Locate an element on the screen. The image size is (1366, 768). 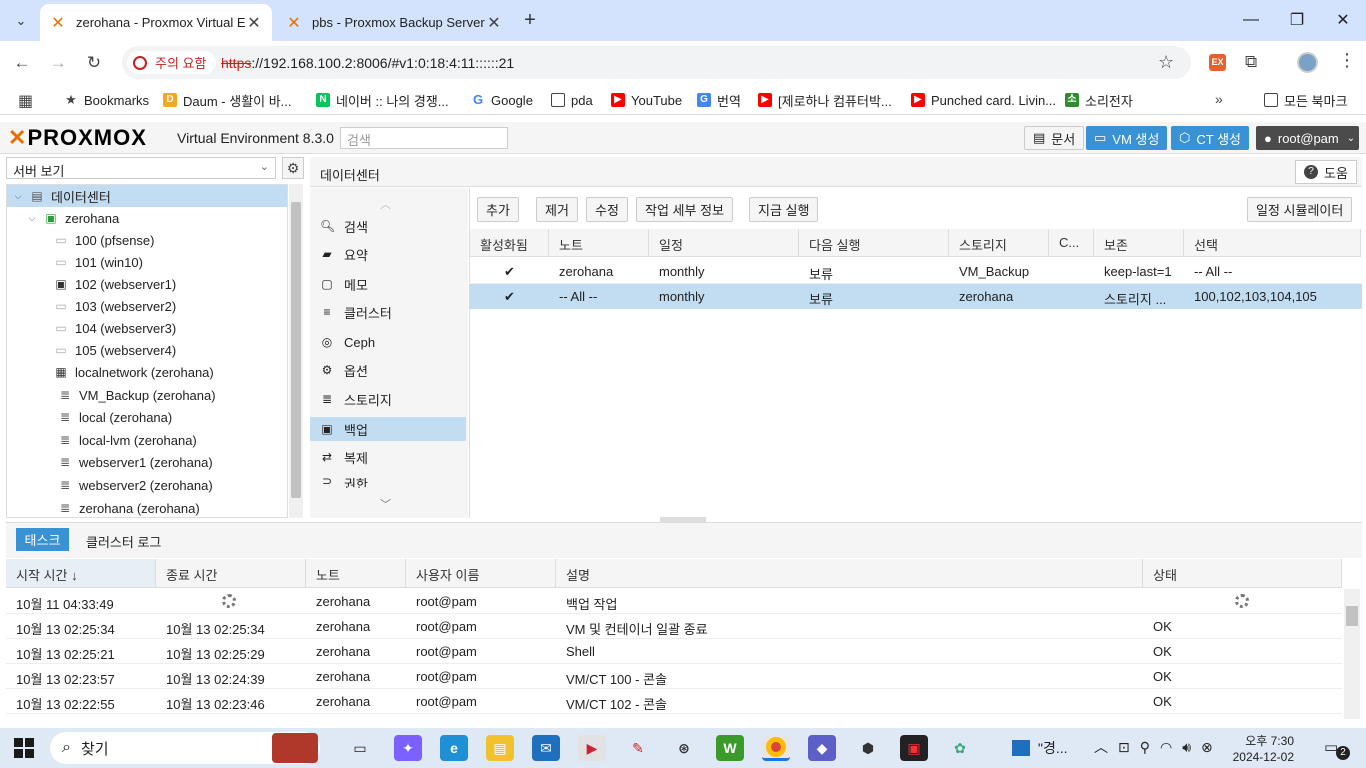
bookmark-google: G Google is located at coordinates (502, 100).